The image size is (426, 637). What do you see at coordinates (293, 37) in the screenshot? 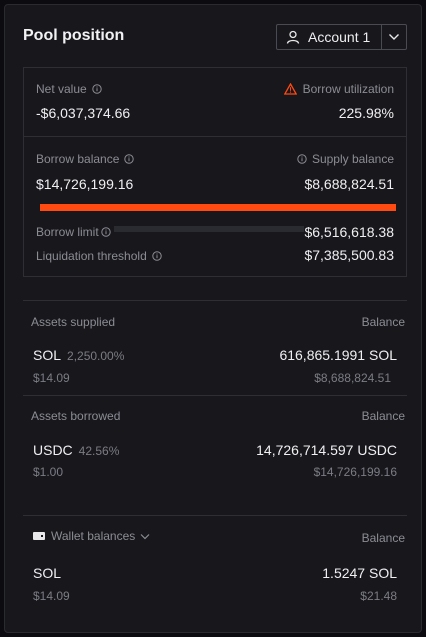
I see `user-icon` at bounding box center [293, 37].